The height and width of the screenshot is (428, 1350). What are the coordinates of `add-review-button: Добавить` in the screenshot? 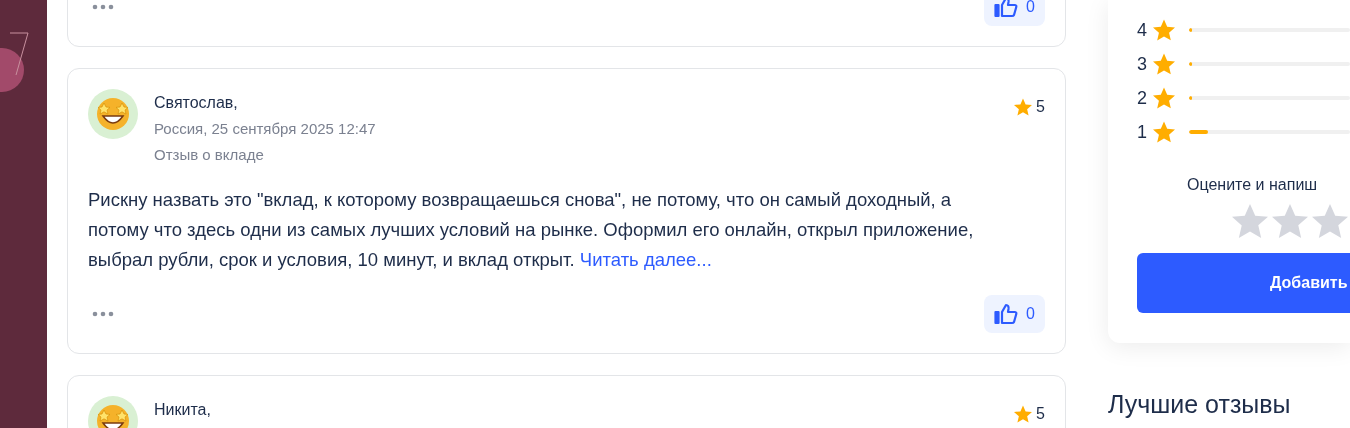 It's located at (1243, 283).